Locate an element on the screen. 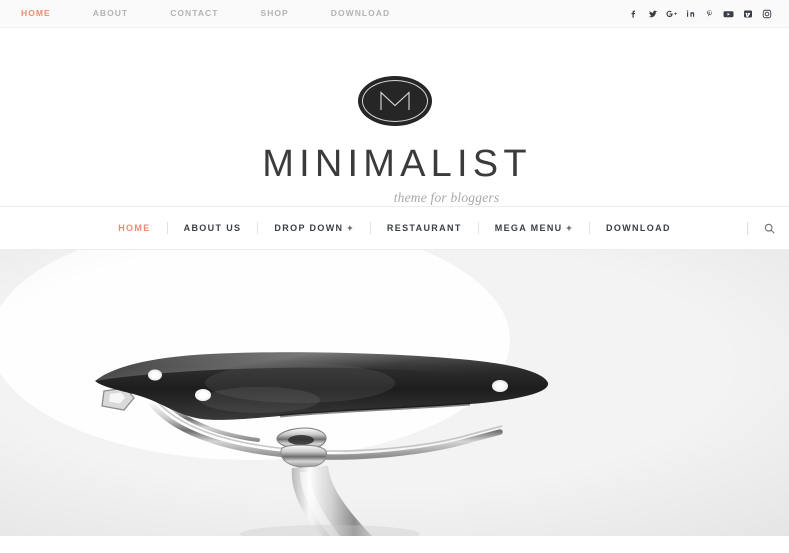 The width and height of the screenshot is (789, 553). main-nav-link-about-us: ABOUT US is located at coordinates (213, 228).